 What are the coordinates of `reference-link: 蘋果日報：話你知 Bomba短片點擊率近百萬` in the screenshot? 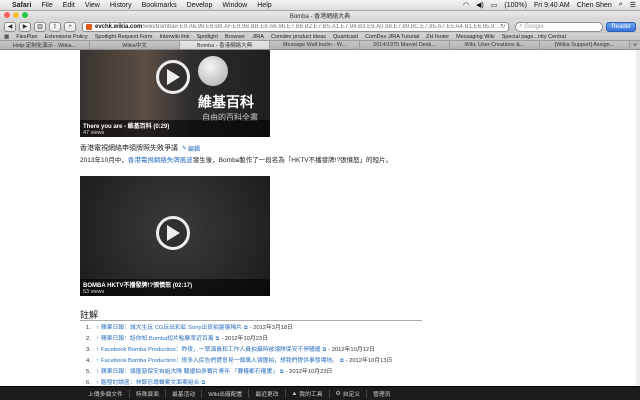 It's located at (157, 339).